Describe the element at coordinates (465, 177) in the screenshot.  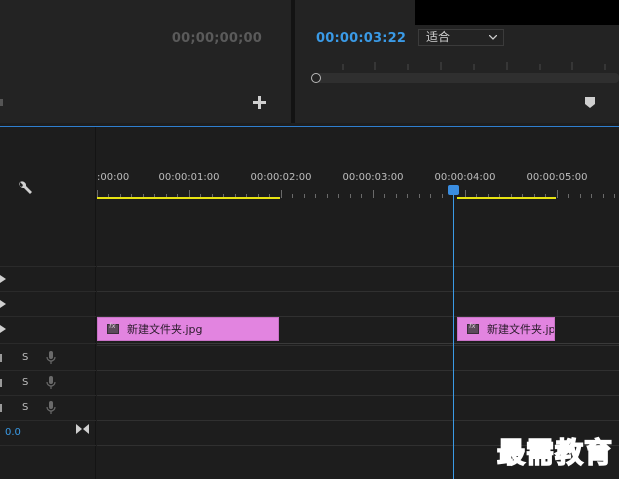
I see `ruler-label: 00:00:04:00` at that location.